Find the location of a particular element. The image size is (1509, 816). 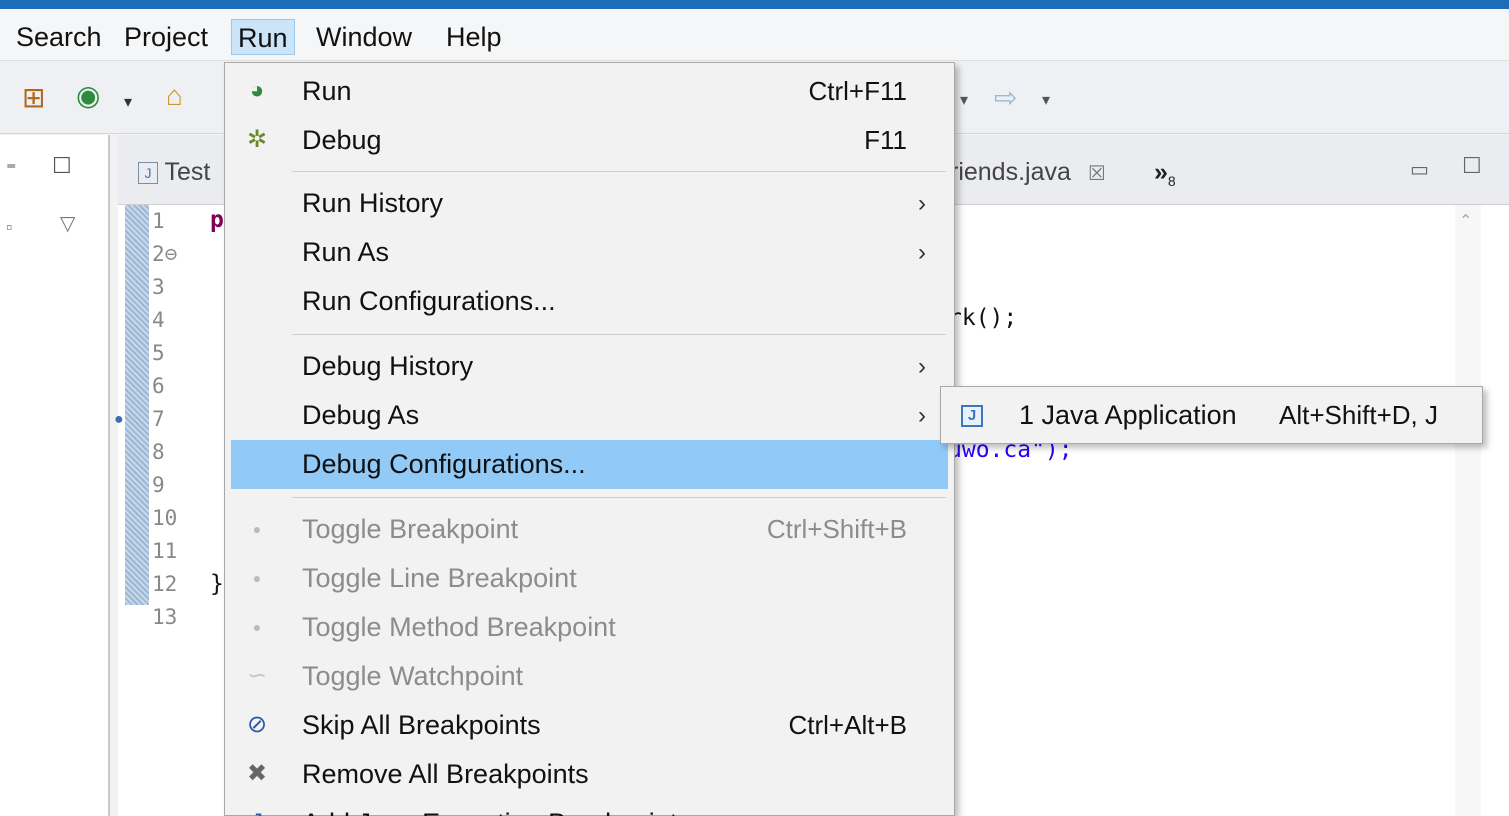

overflow-count: 8 is located at coordinates (1171, 181).